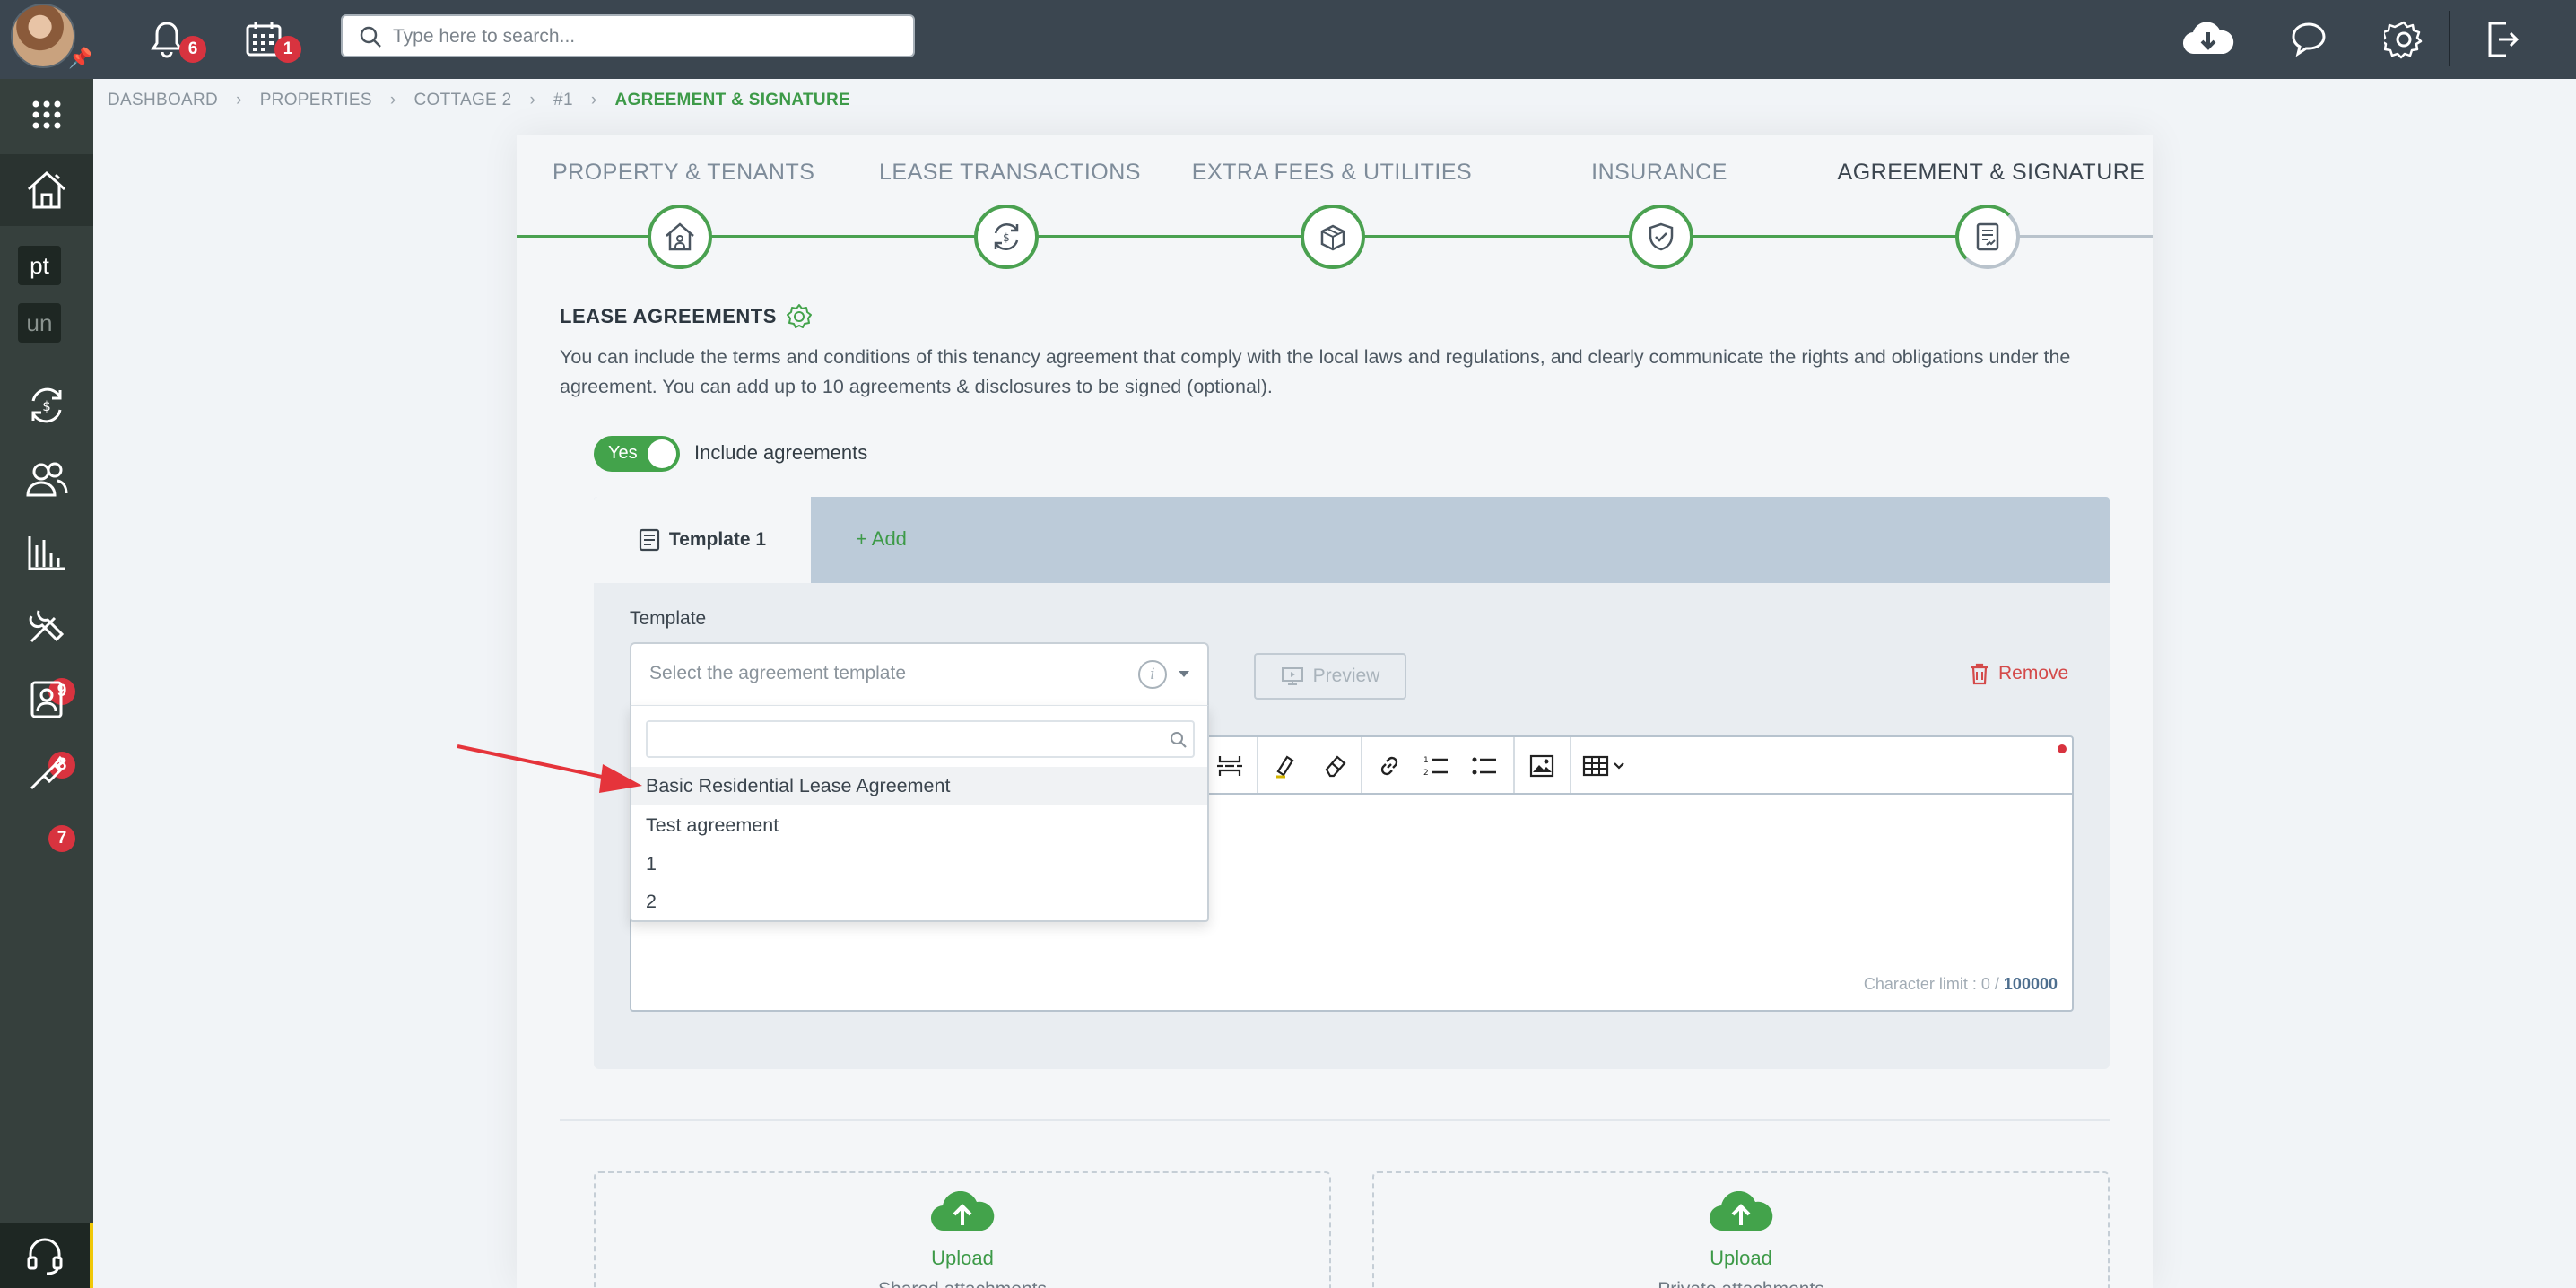  I want to click on page-break-icon, so click(1230, 766).